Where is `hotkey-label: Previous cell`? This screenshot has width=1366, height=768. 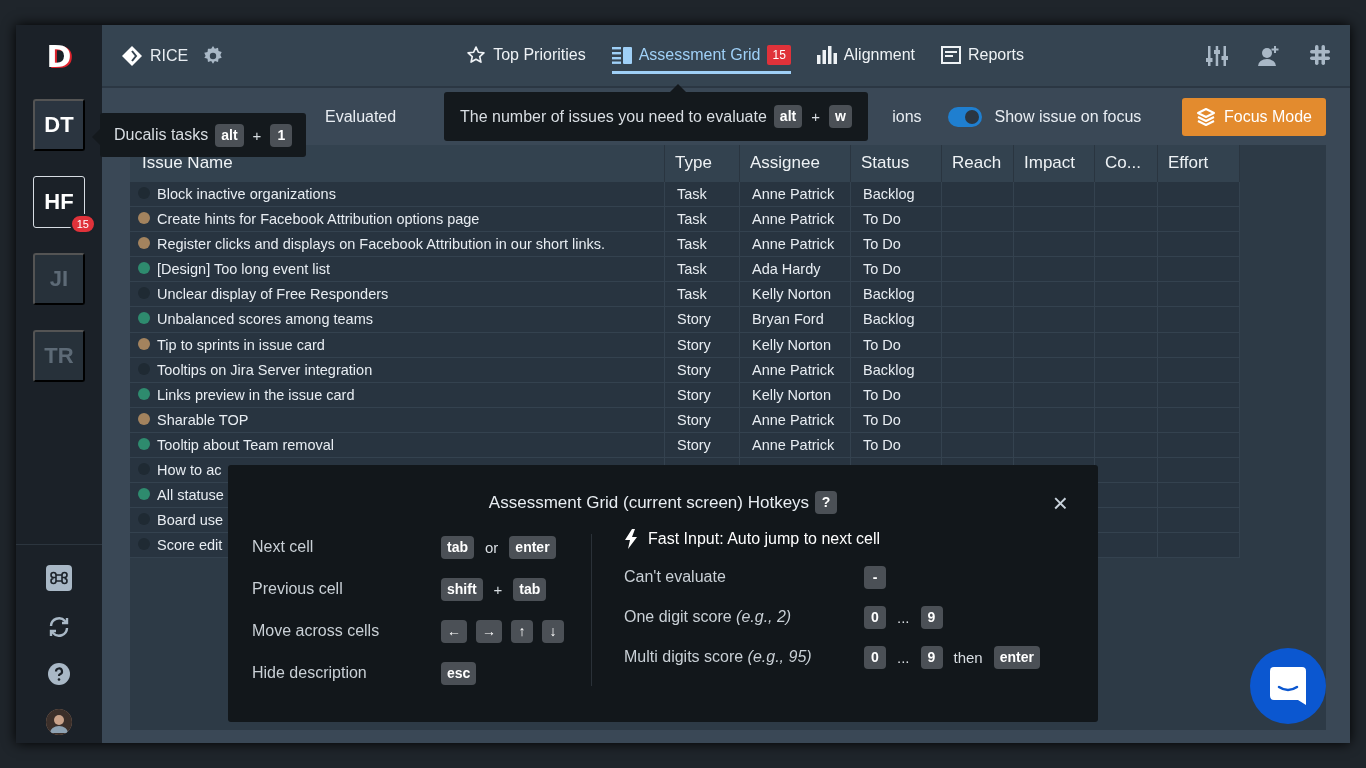
hotkey-label: Previous cell is located at coordinates (298, 589).